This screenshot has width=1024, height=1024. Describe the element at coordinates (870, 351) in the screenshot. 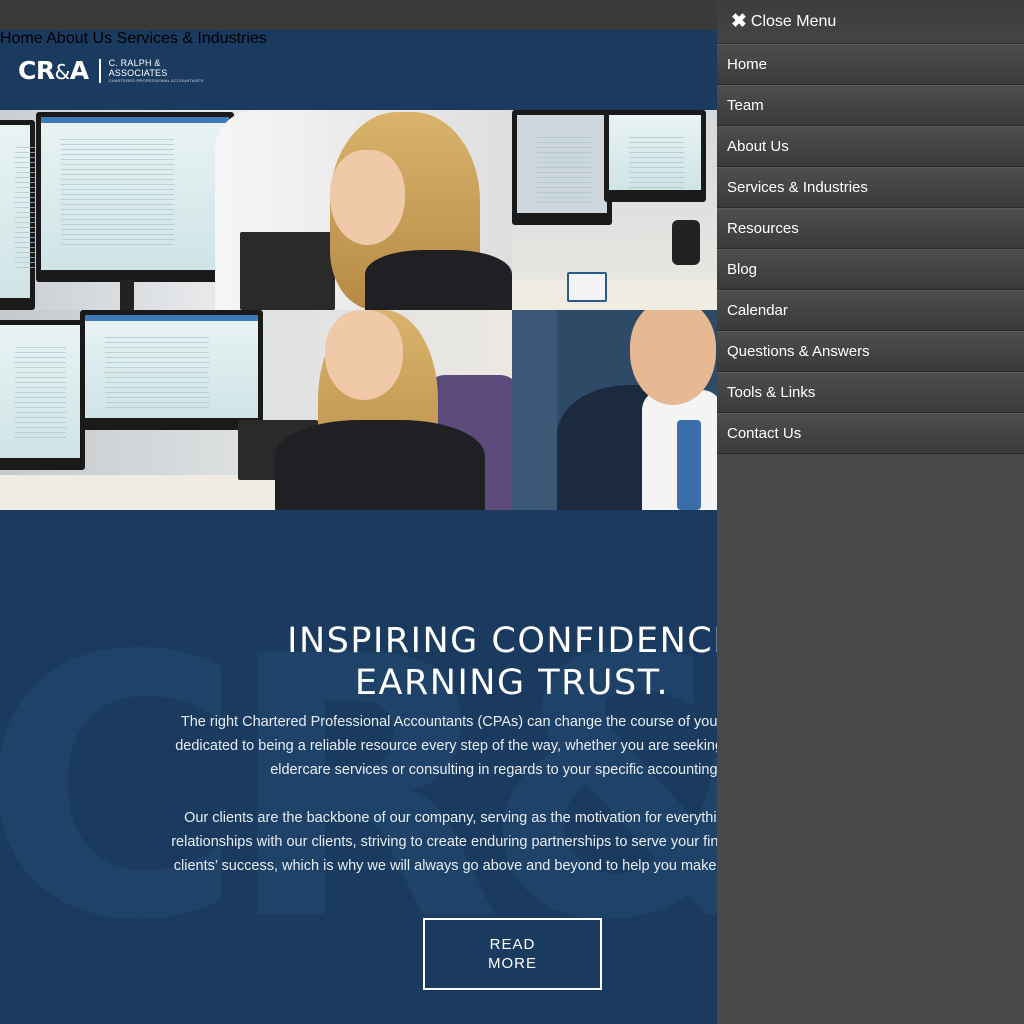

I see `menu-item-questions-answers: Questions & Answers` at that location.